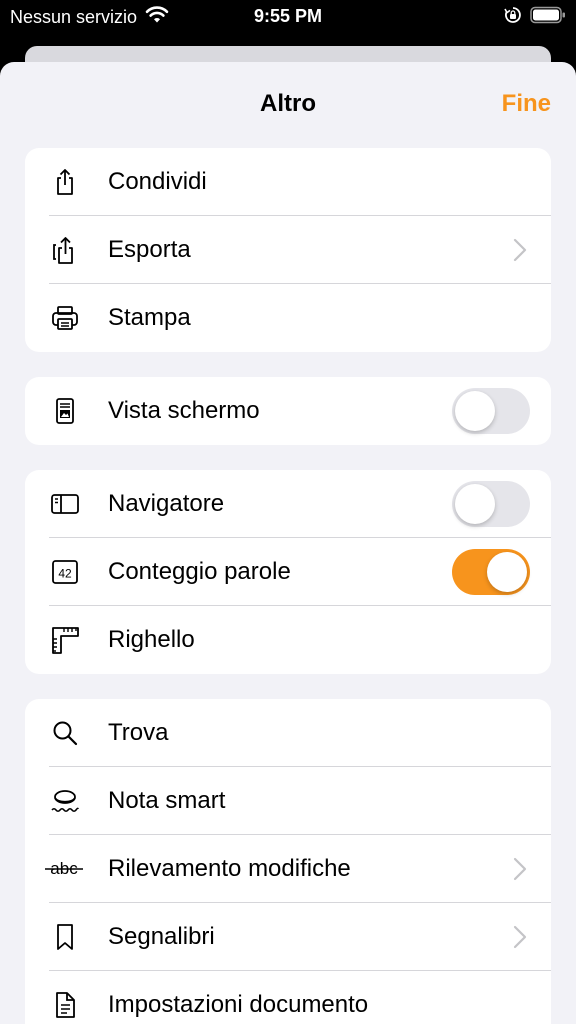  What do you see at coordinates (526, 104) in the screenshot?
I see `done-button: Fine` at bounding box center [526, 104].